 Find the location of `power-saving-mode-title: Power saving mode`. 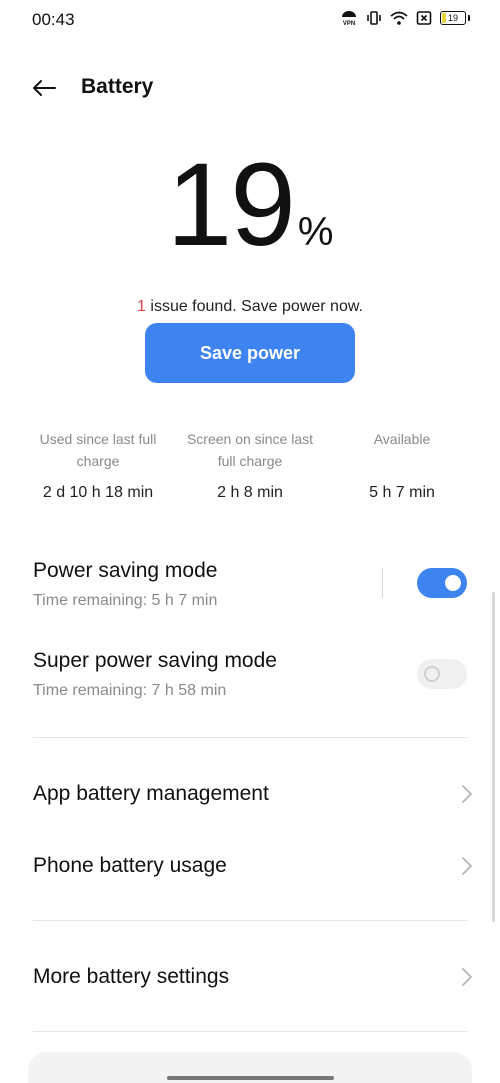

power-saving-mode-title: Power saving mode is located at coordinates (125, 570).